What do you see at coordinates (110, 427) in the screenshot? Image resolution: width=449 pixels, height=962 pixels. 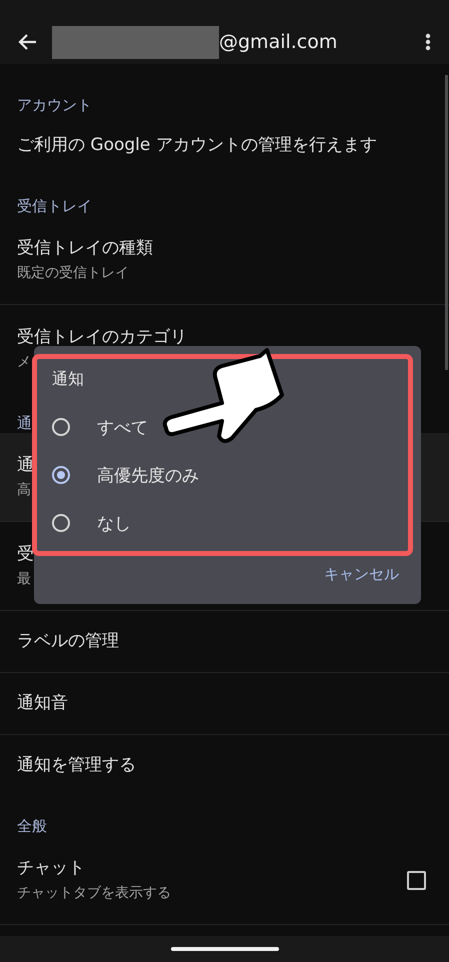 I see `radio-option: すべて` at bounding box center [110, 427].